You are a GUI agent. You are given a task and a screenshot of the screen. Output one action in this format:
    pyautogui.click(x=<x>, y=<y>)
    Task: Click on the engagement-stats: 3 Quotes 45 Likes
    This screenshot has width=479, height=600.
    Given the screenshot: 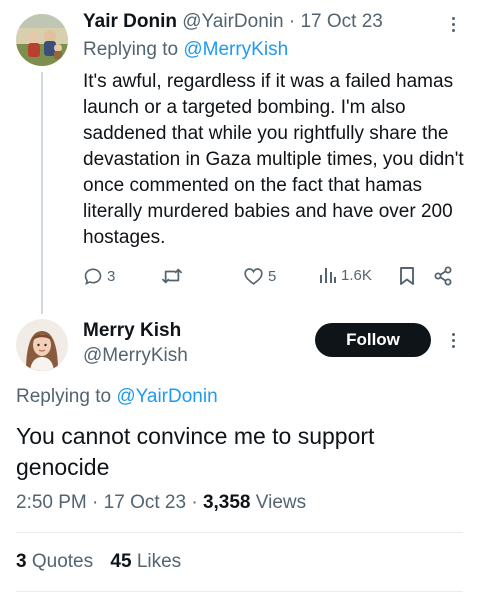 What is the action you would take?
    pyautogui.click(x=98, y=562)
    